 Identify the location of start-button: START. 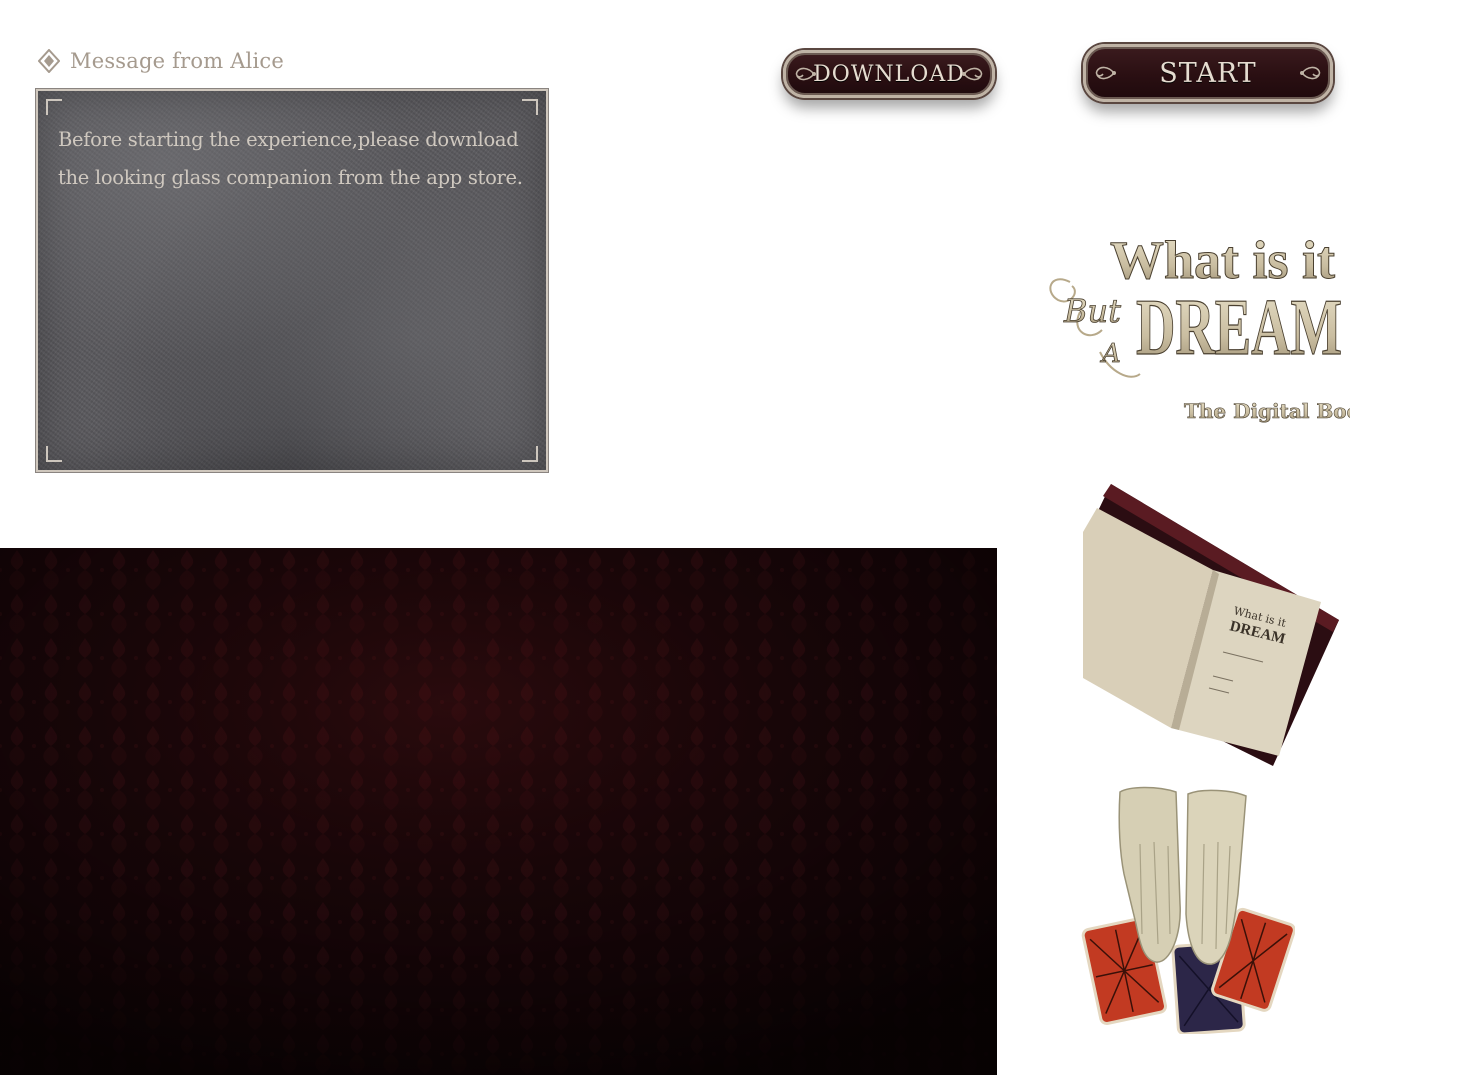
(1208, 73).